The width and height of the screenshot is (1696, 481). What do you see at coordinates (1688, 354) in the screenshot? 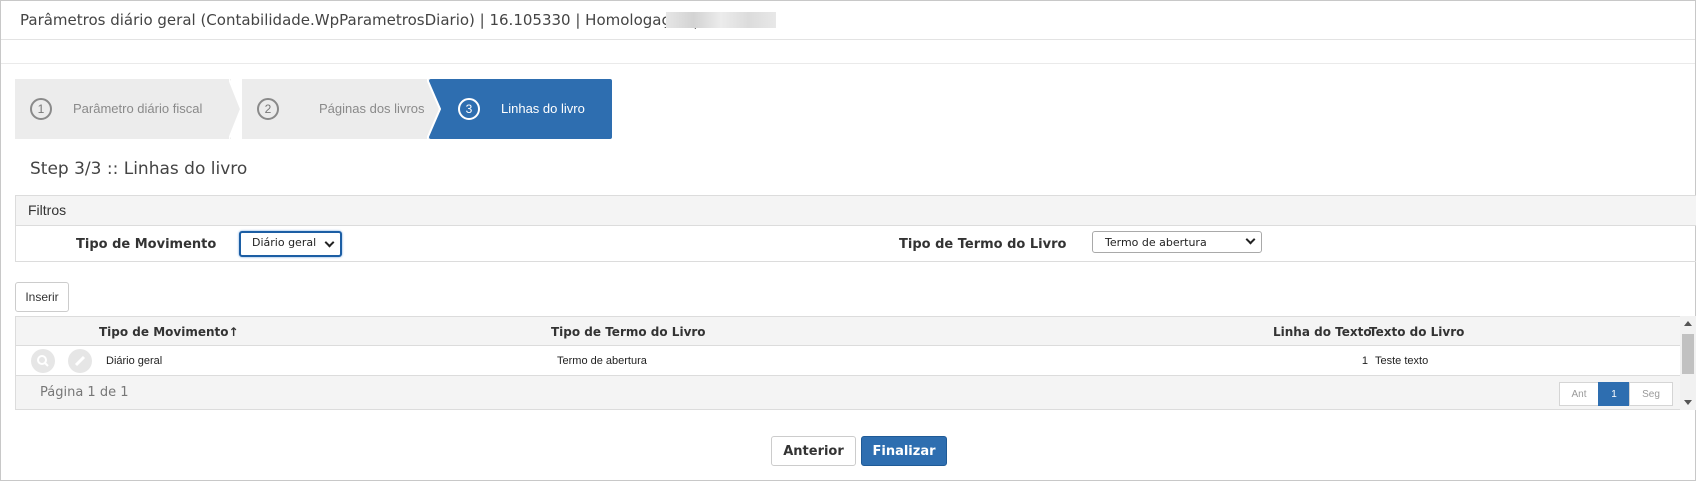
I see `scroll-thumb` at bounding box center [1688, 354].